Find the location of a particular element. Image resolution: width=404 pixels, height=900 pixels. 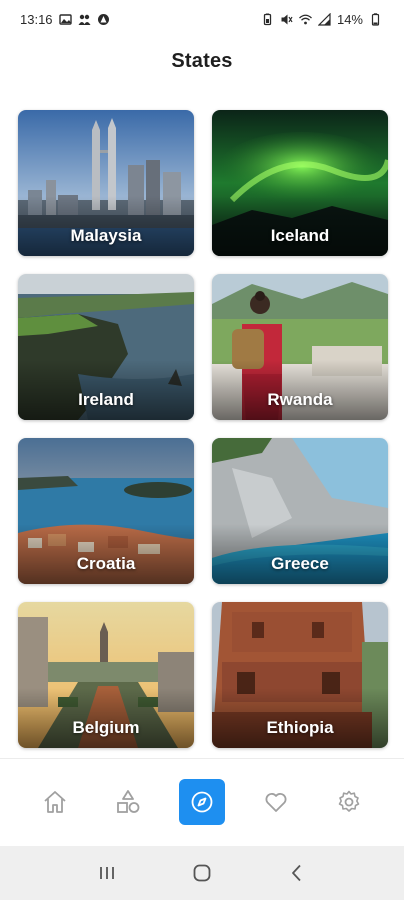

shapes-icon is located at coordinates (128, 801).